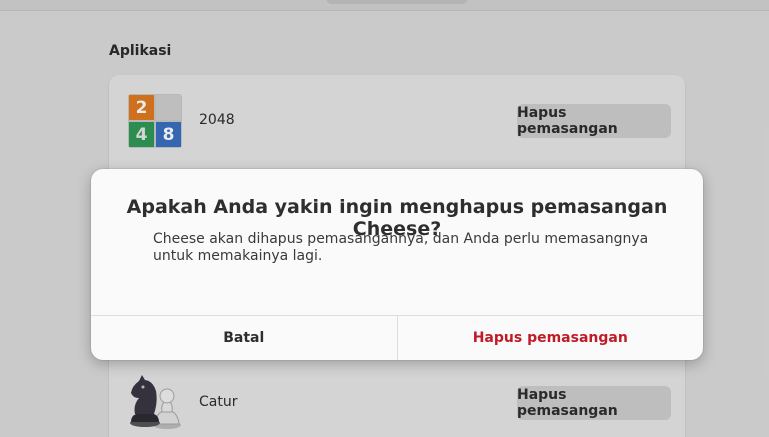 The height and width of the screenshot is (437, 769). Describe the element at coordinates (244, 338) in the screenshot. I see `cancel-button: Batal` at that location.